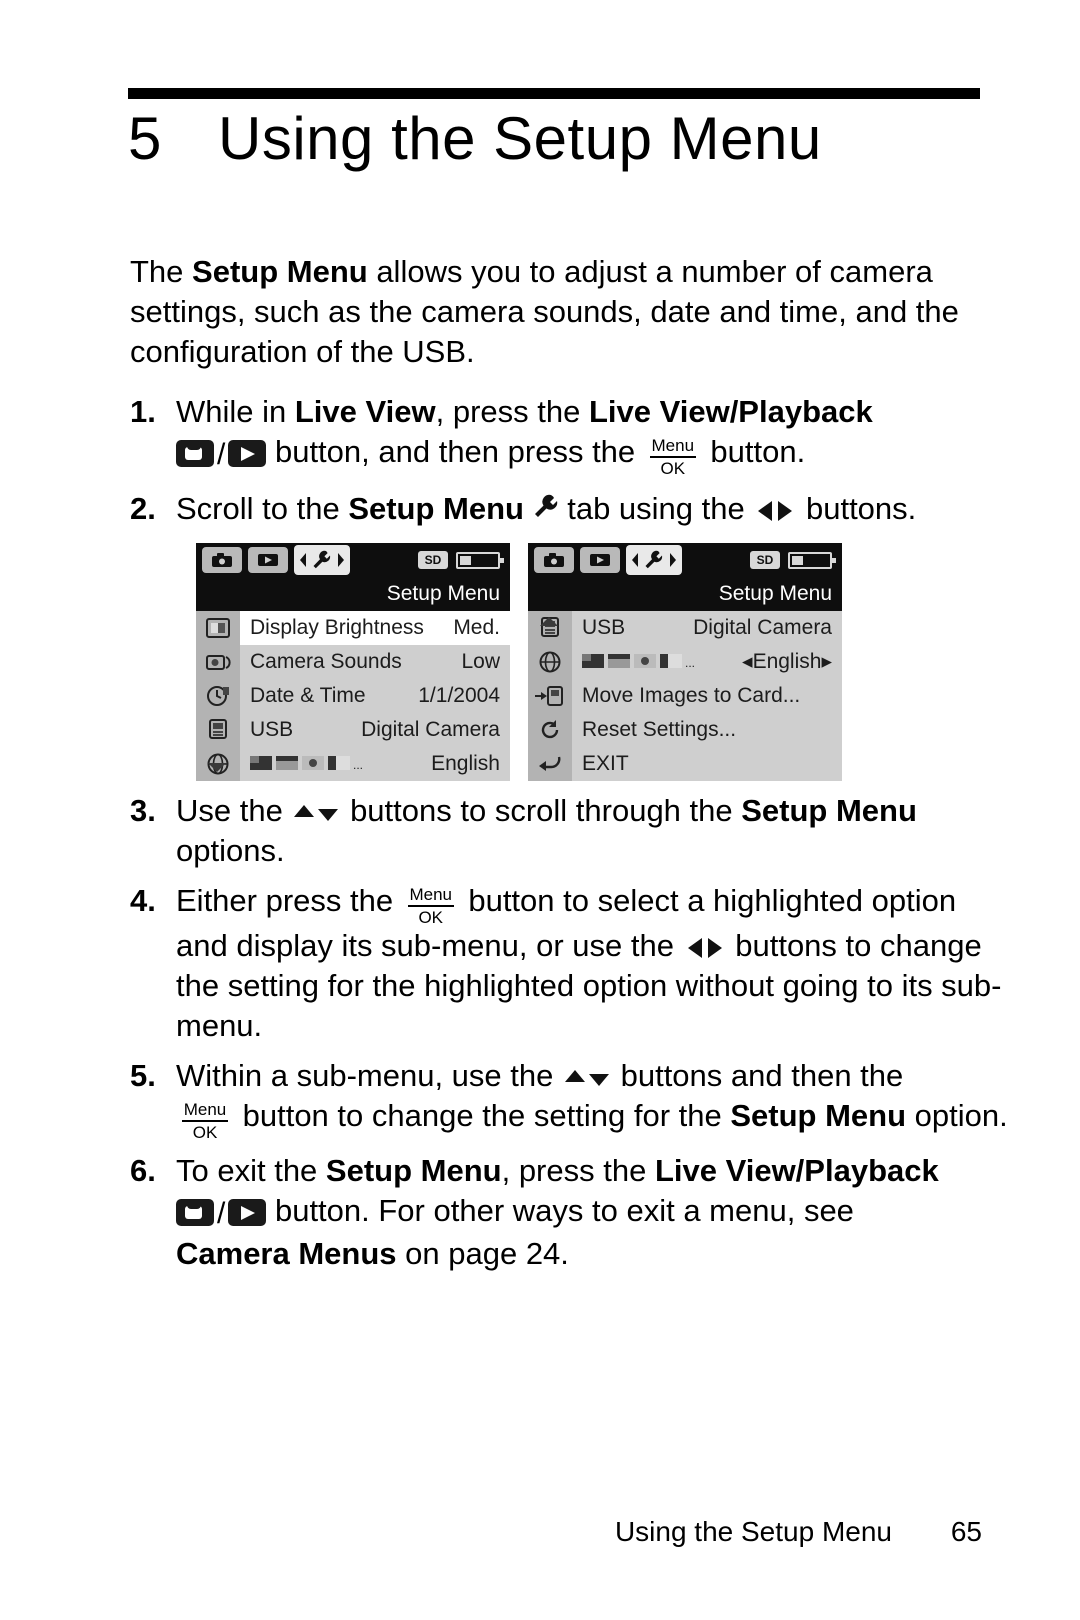  What do you see at coordinates (857, 508) in the screenshot?
I see `step-2-text-3: buttons.` at bounding box center [857, 508].